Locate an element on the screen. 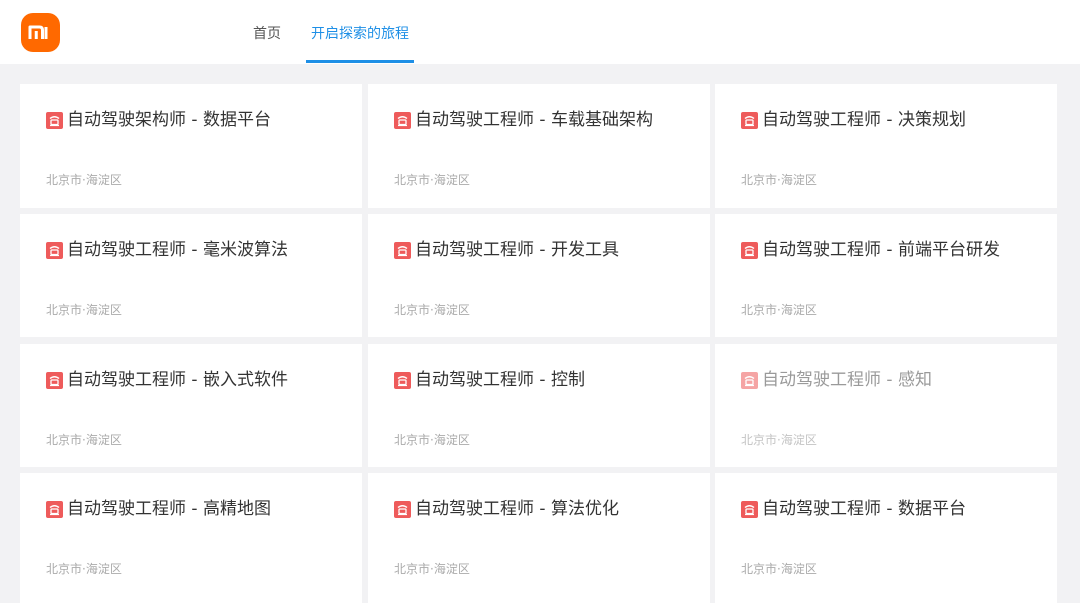 The width and height of the screenshot is (1080, 603). job-title: 自动驾驶工程师 - 决策规划 is located at coordinates (897, 120).